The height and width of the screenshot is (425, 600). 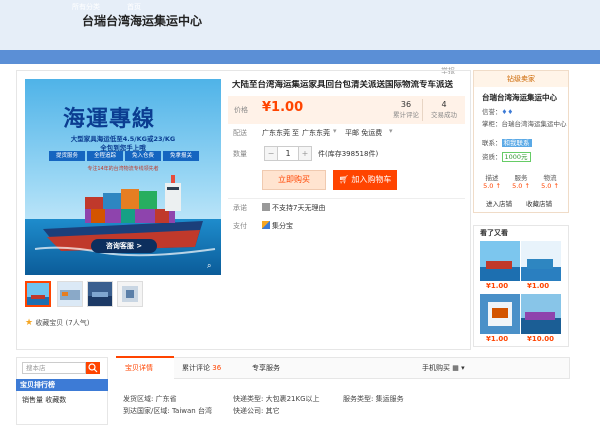 I want to click on star-icon: ★, so click(x=29, y=323).